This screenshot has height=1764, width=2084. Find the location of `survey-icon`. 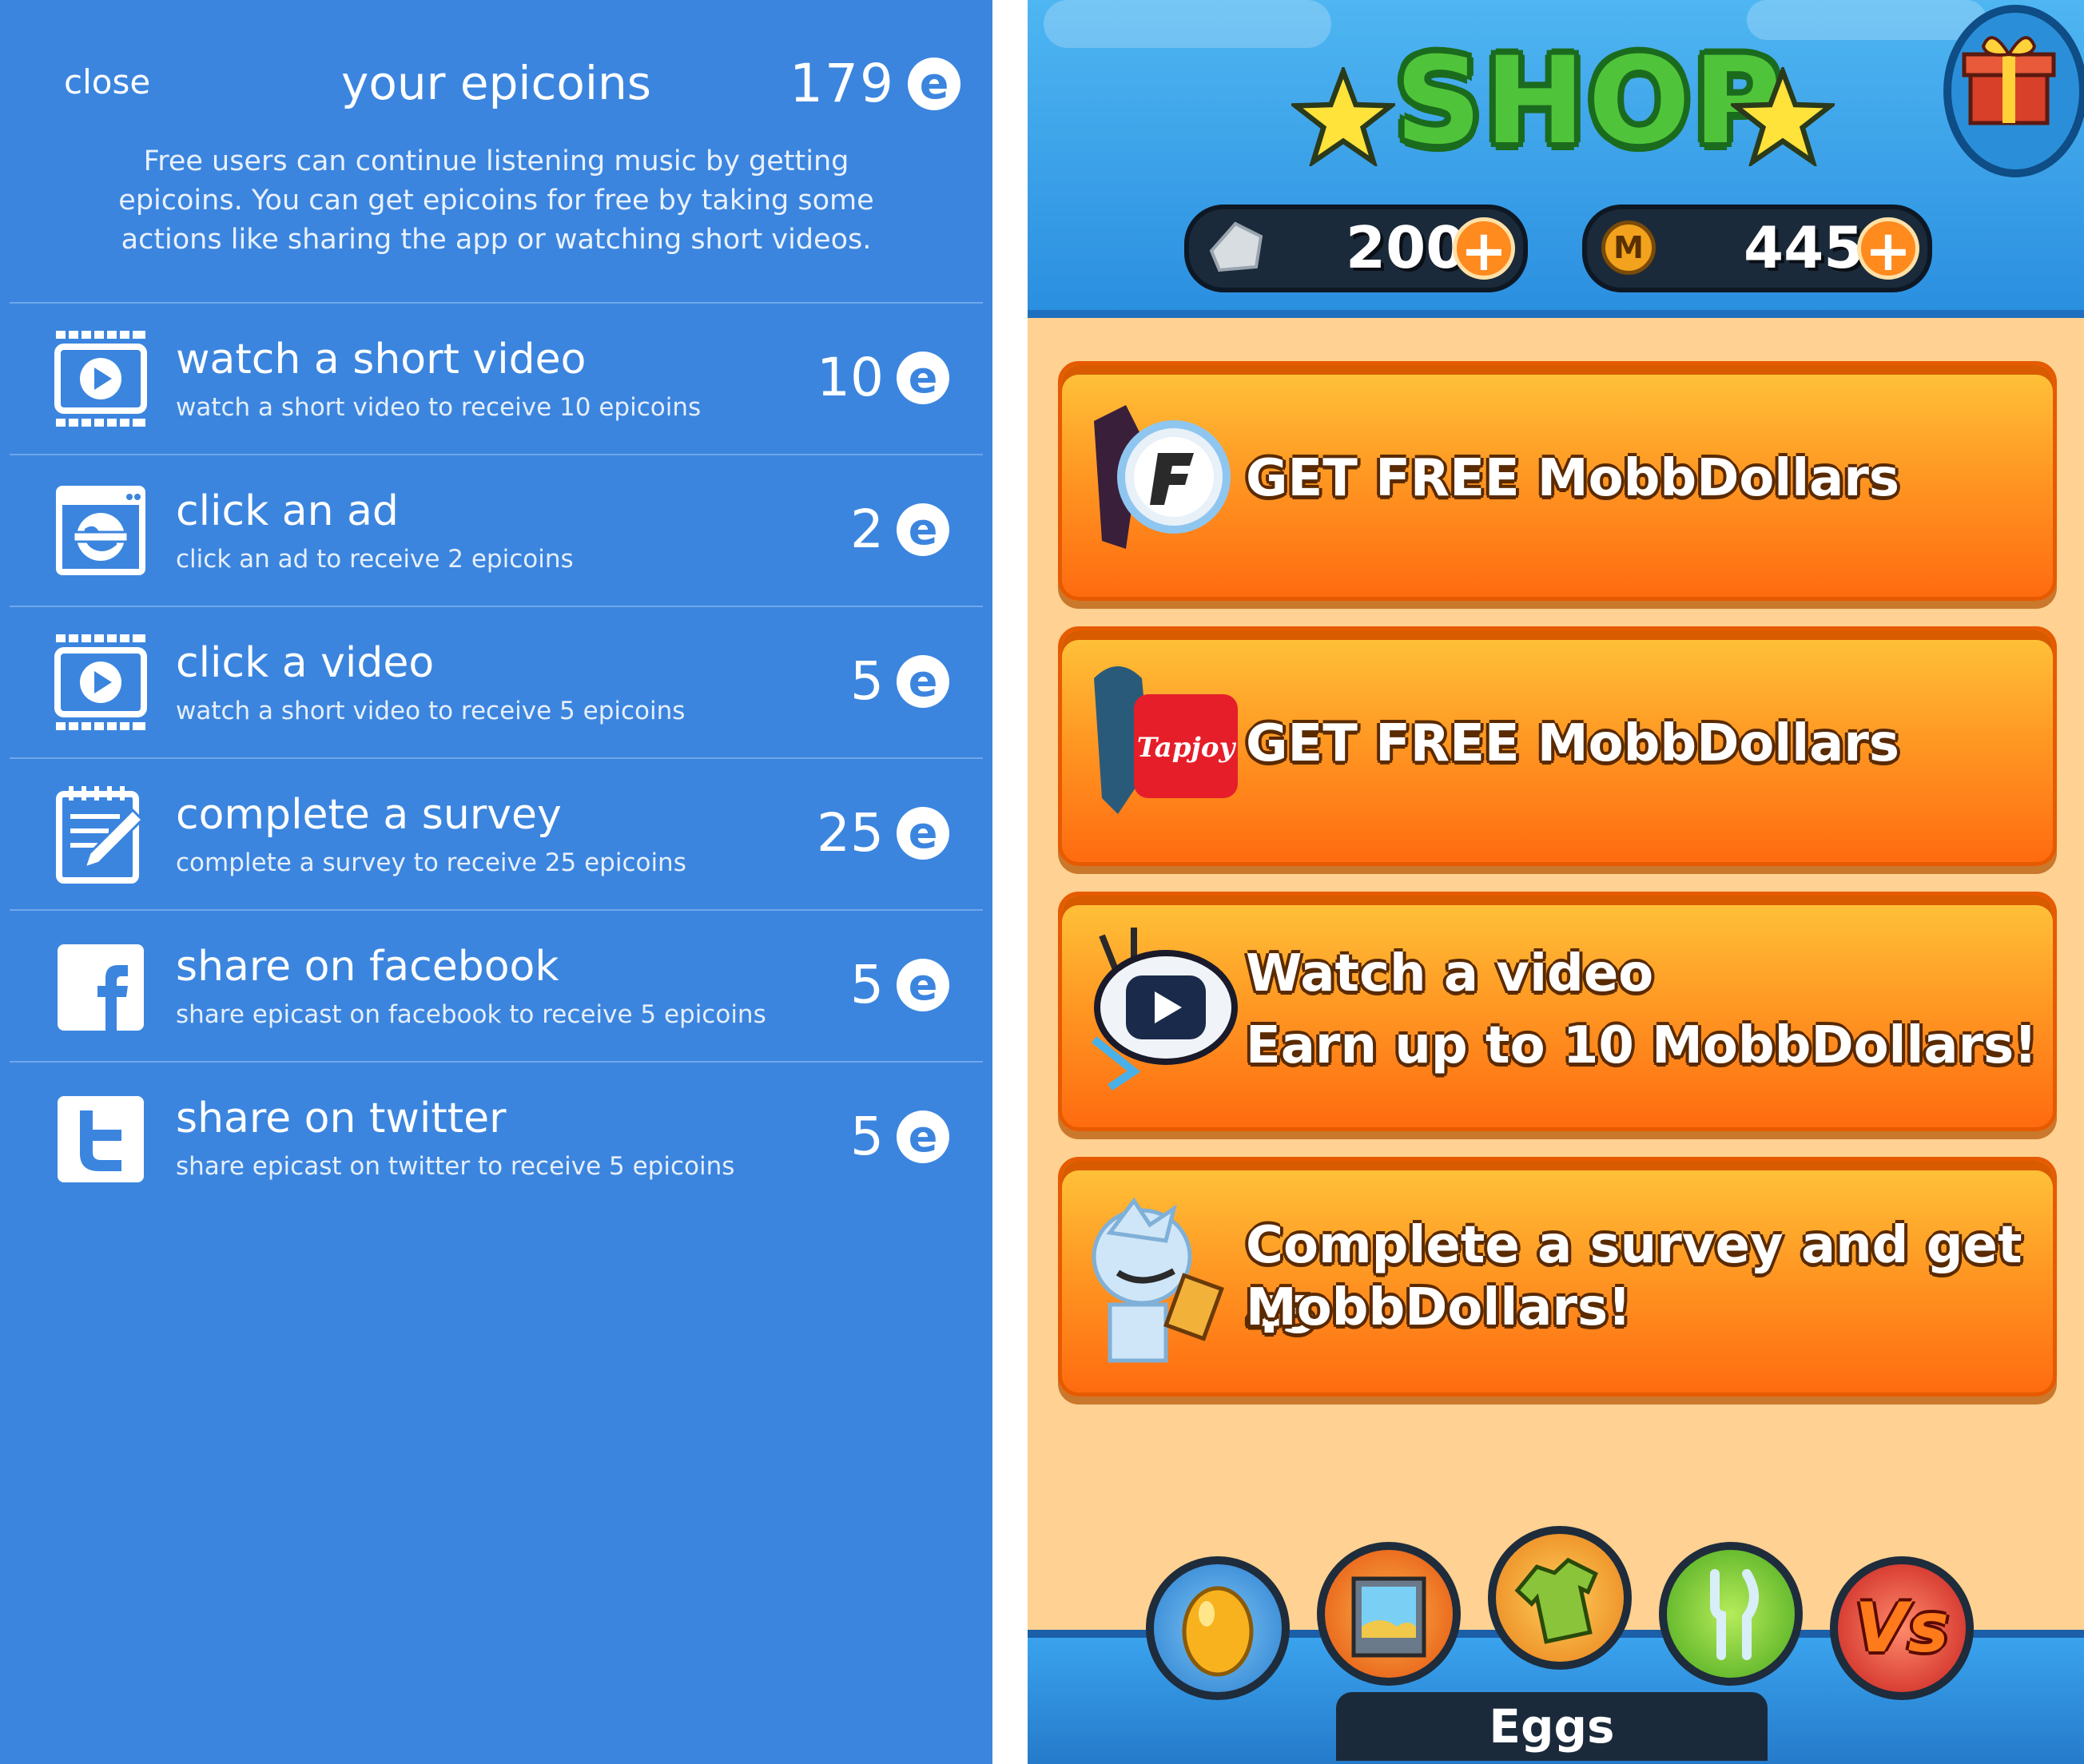

survey-icon is located at coordinates (101, 835).